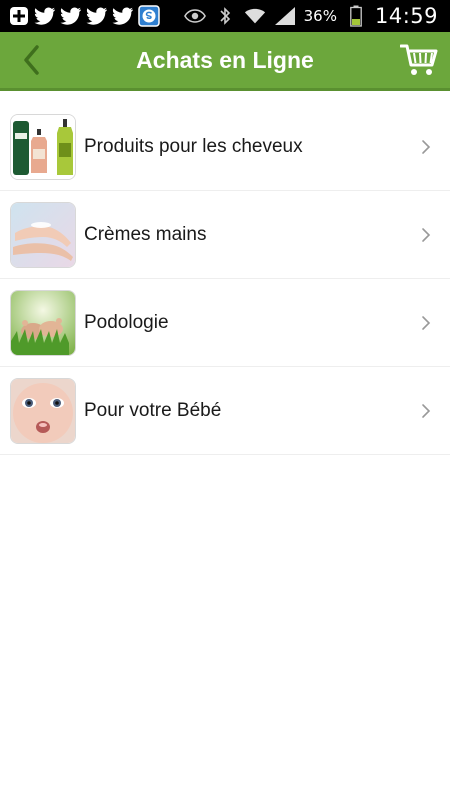  I want to click on notification-icons, so click(84, 16).